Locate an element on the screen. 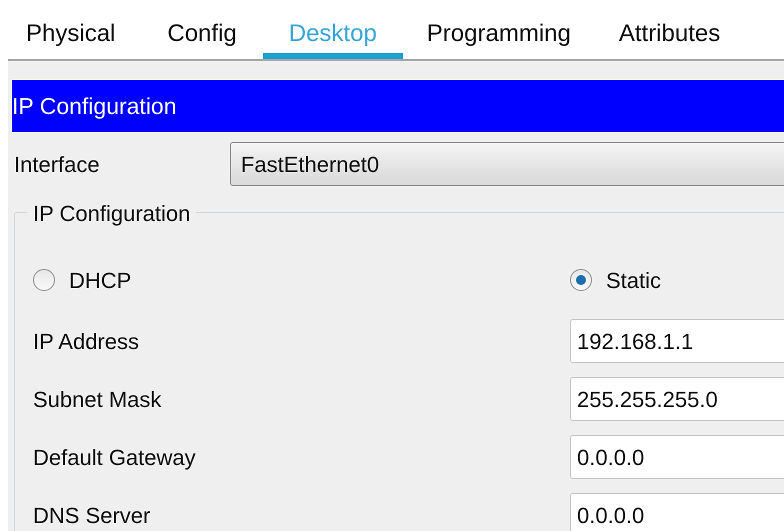 The width and height of the screenshot is (784, 531). tab: Config is located at coordinates (202, 38).